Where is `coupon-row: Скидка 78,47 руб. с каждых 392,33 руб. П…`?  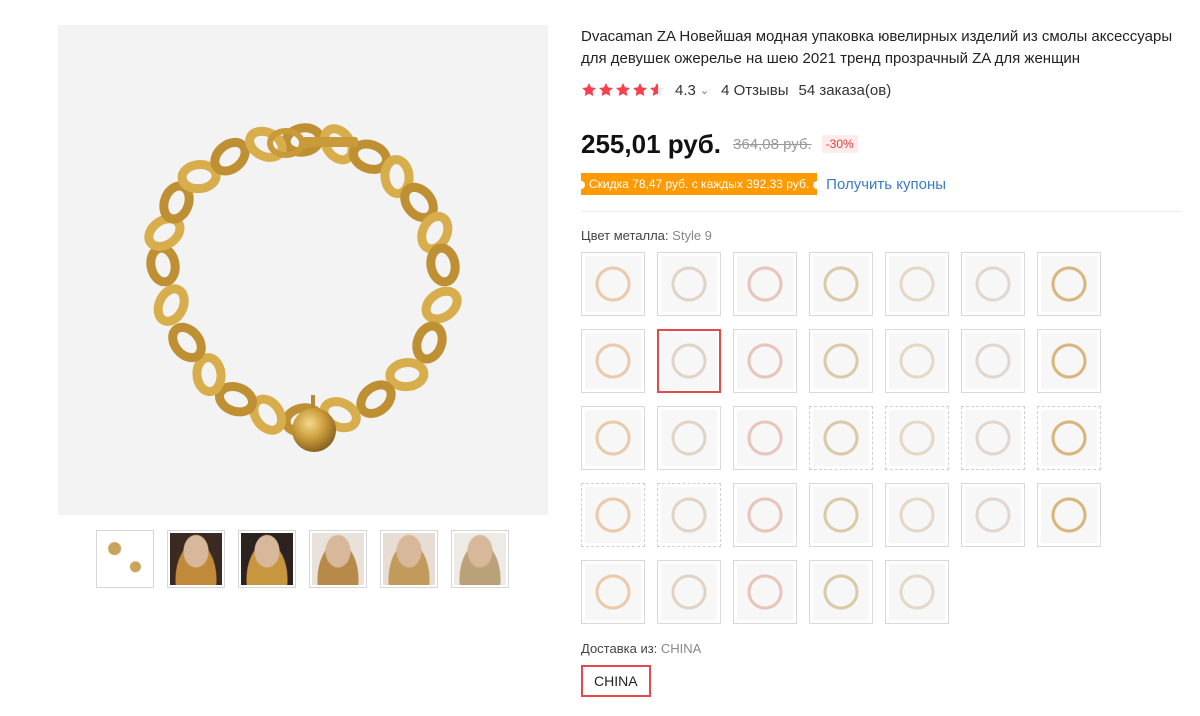 coupon-row: Скидка 78,47 руб. с каждых 392,33 руб. П… is located at coordinates (878, 184).